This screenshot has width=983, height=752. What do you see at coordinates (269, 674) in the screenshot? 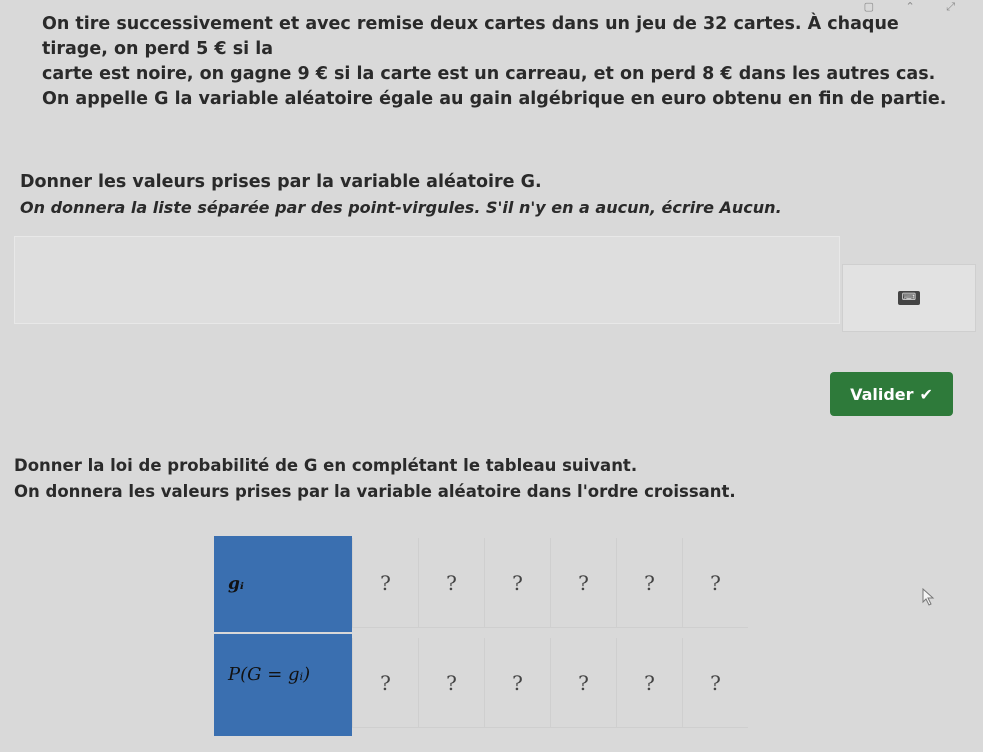
I see `row-label-probabilities: P(G = gᵢ)` at bounding box center [269, 674].